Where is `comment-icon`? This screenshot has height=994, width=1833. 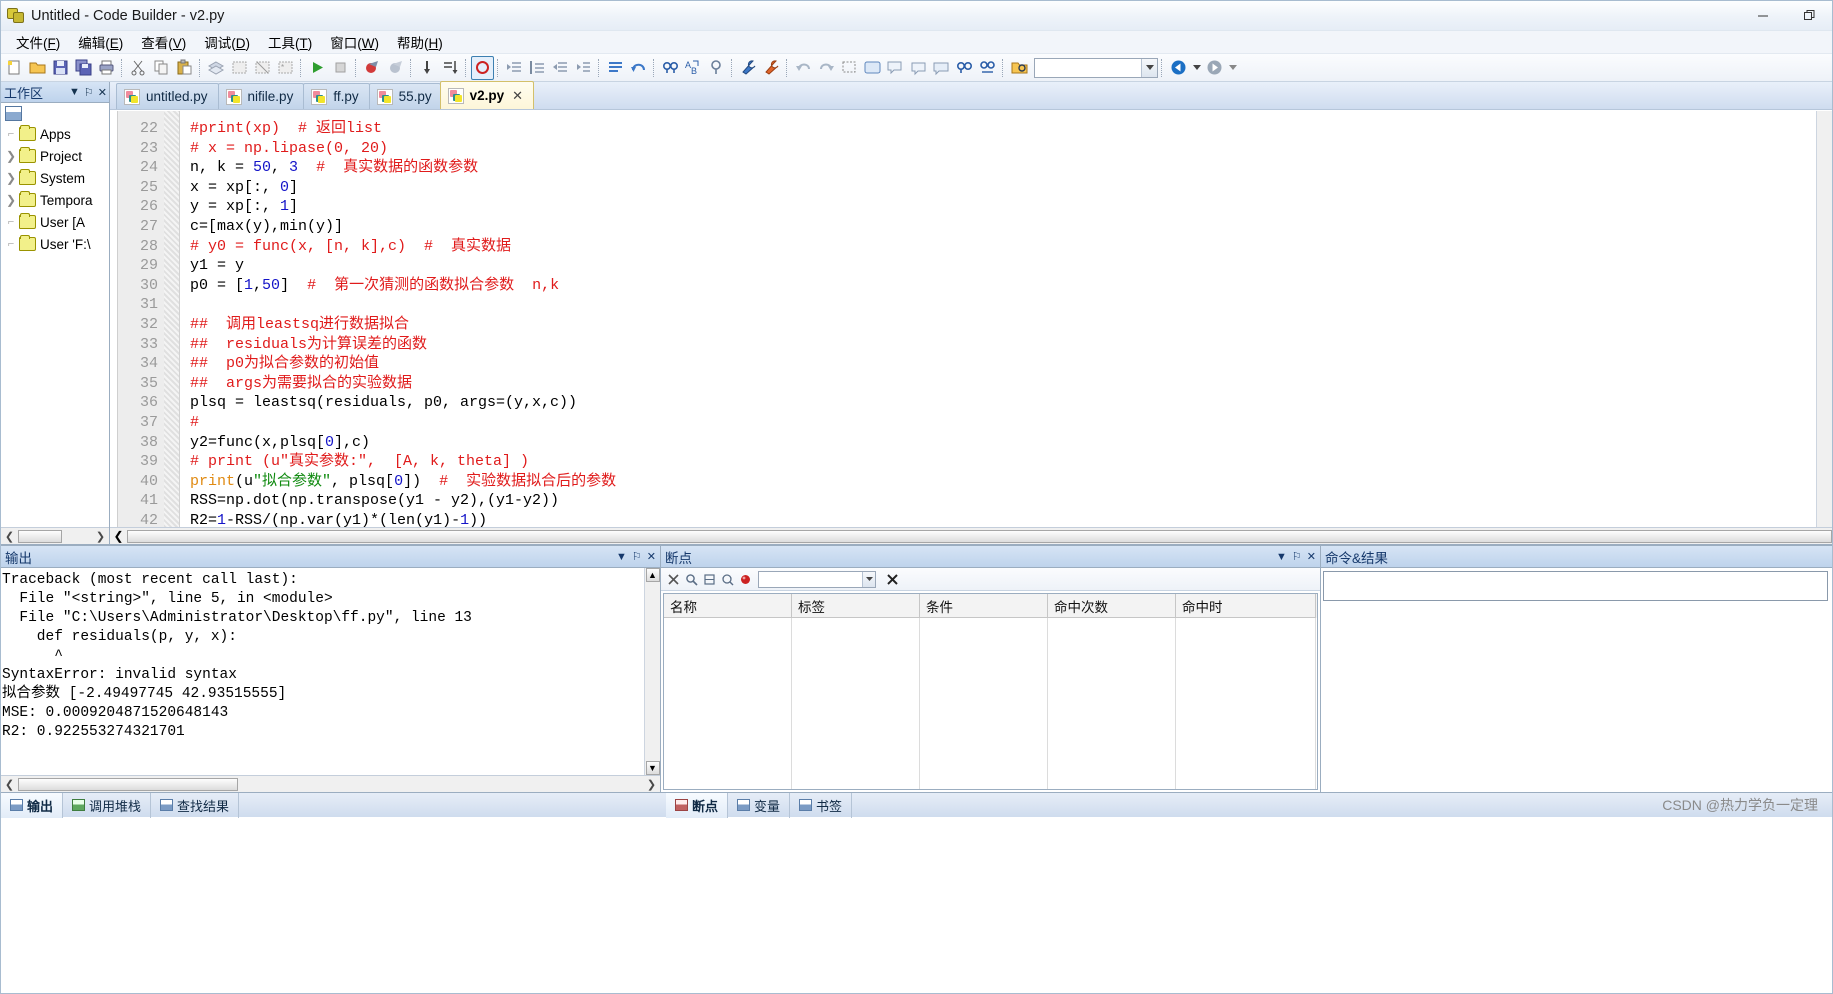
comment-icon is located at coordinates (895, 68).